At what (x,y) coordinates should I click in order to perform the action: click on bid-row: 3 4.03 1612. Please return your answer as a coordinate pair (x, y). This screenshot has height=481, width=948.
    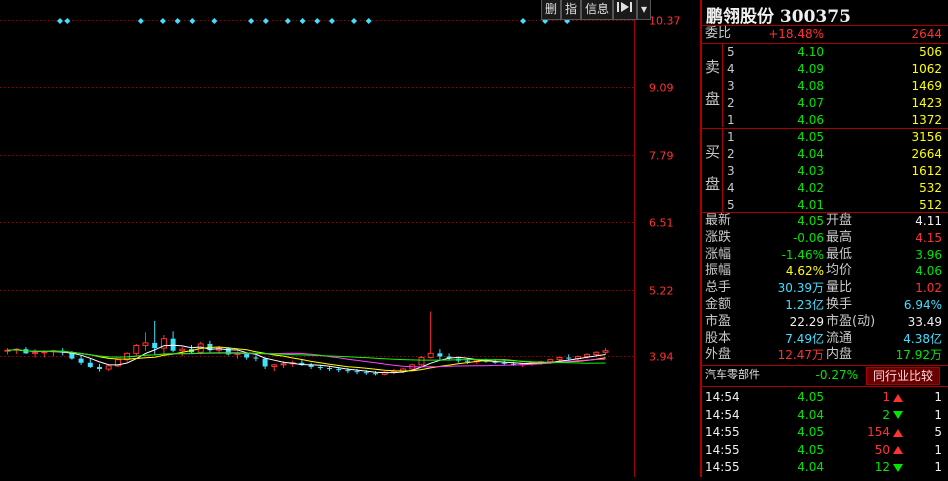
    Looking at the image, I should click on (825, 171).